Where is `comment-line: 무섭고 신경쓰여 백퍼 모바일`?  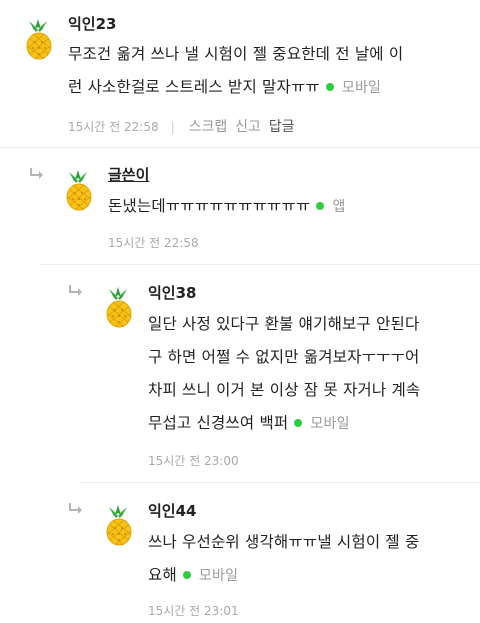
comment-line: 무섭고 신경쓰여 백퍼 모바일 is located at coordinates (249, 423).